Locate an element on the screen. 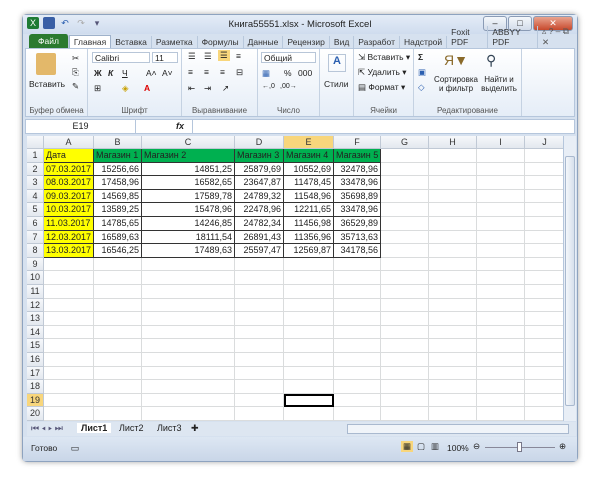 Image resolution: width=600 pixels, height=481 pixels. data-cell: 12.03.2017 is located at coordinates (69, 237).